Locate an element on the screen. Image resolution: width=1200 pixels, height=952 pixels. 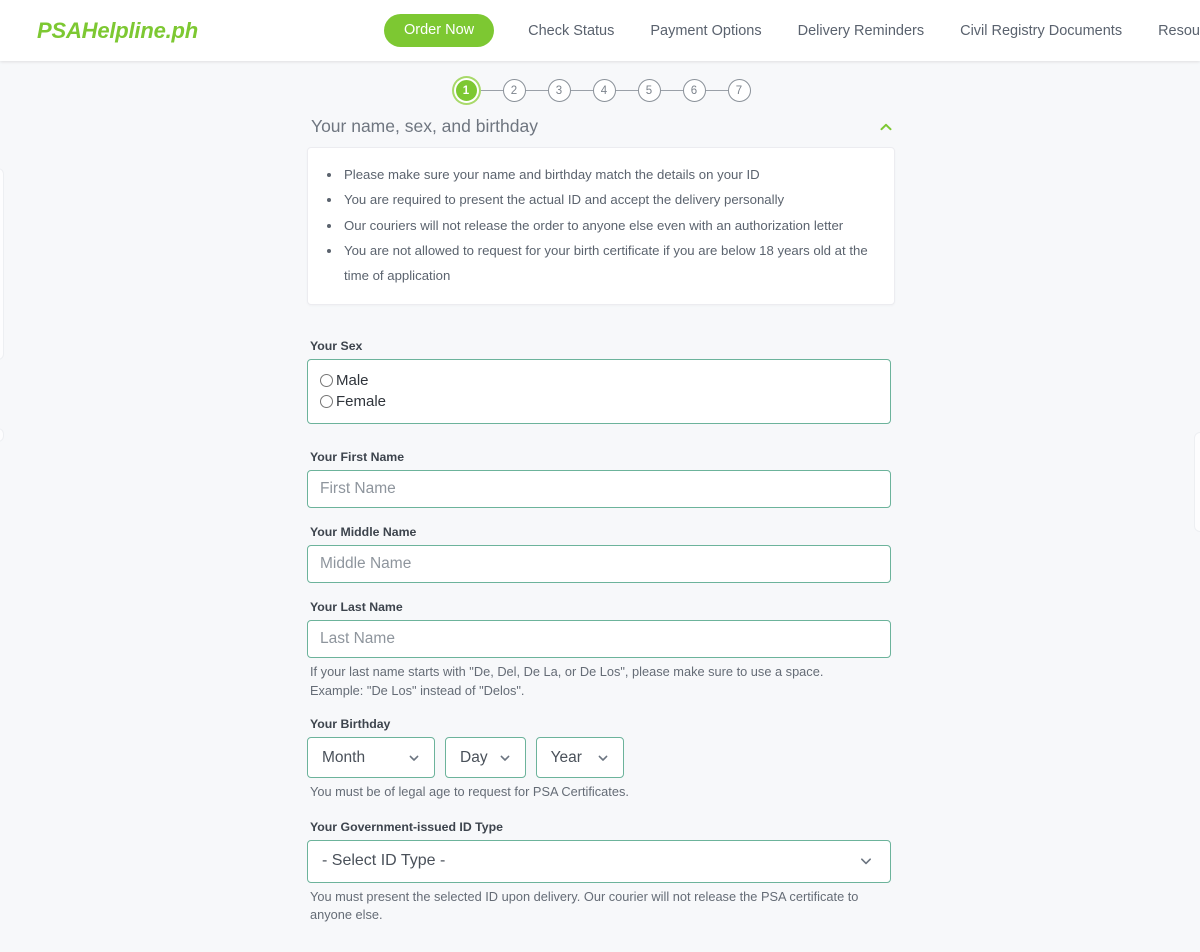
radio-label-female: Female is located at coordinates (361, 401).